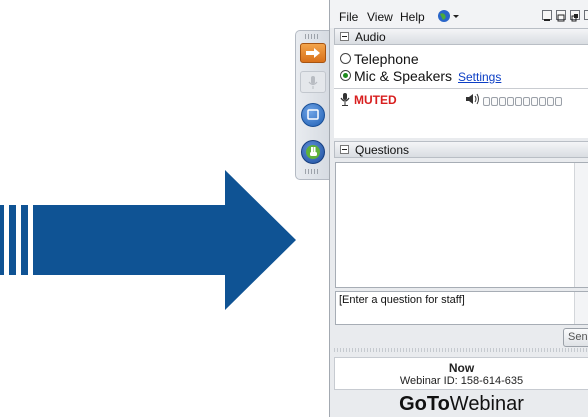  What do you see at coordinates (479, 77) in the screenshot?
I see `audio-settings-link: Settings` at bounding box center [479, 77].